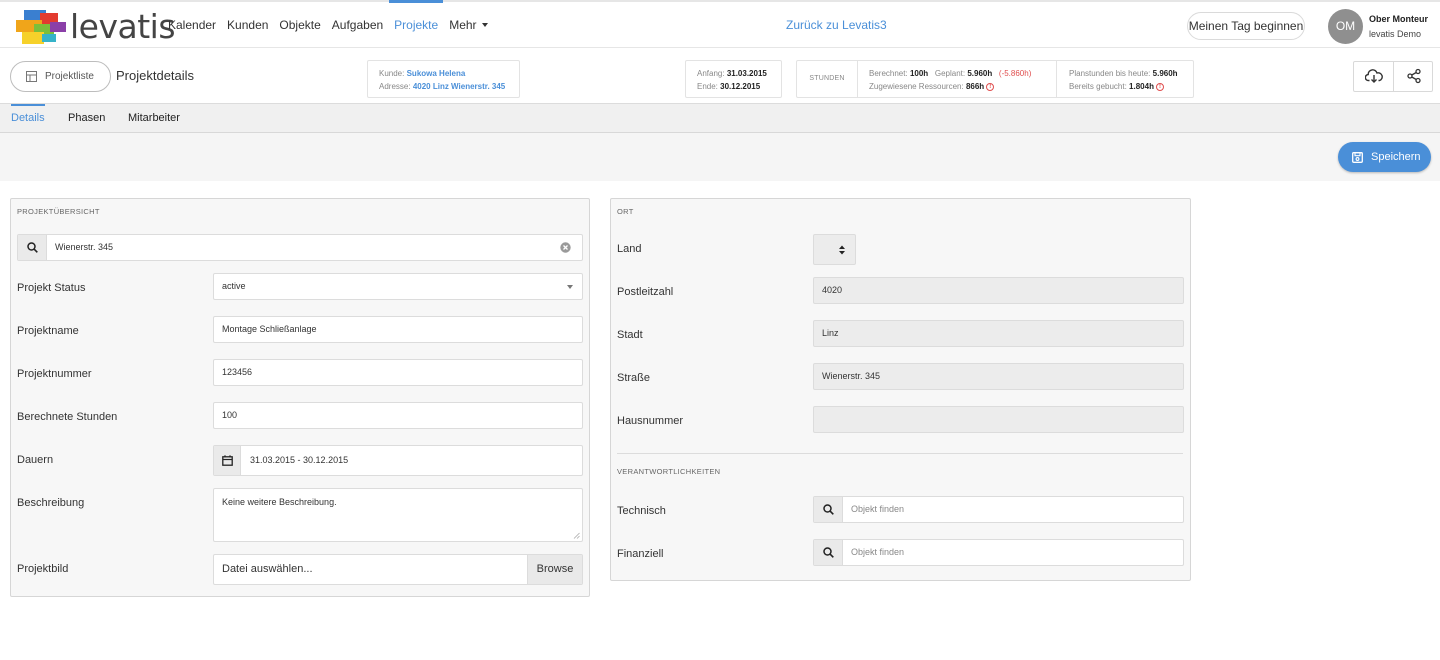  Describe the element at coordinates (641, 511) in the screenshot. I see `technical-label: Technisch` at that location.